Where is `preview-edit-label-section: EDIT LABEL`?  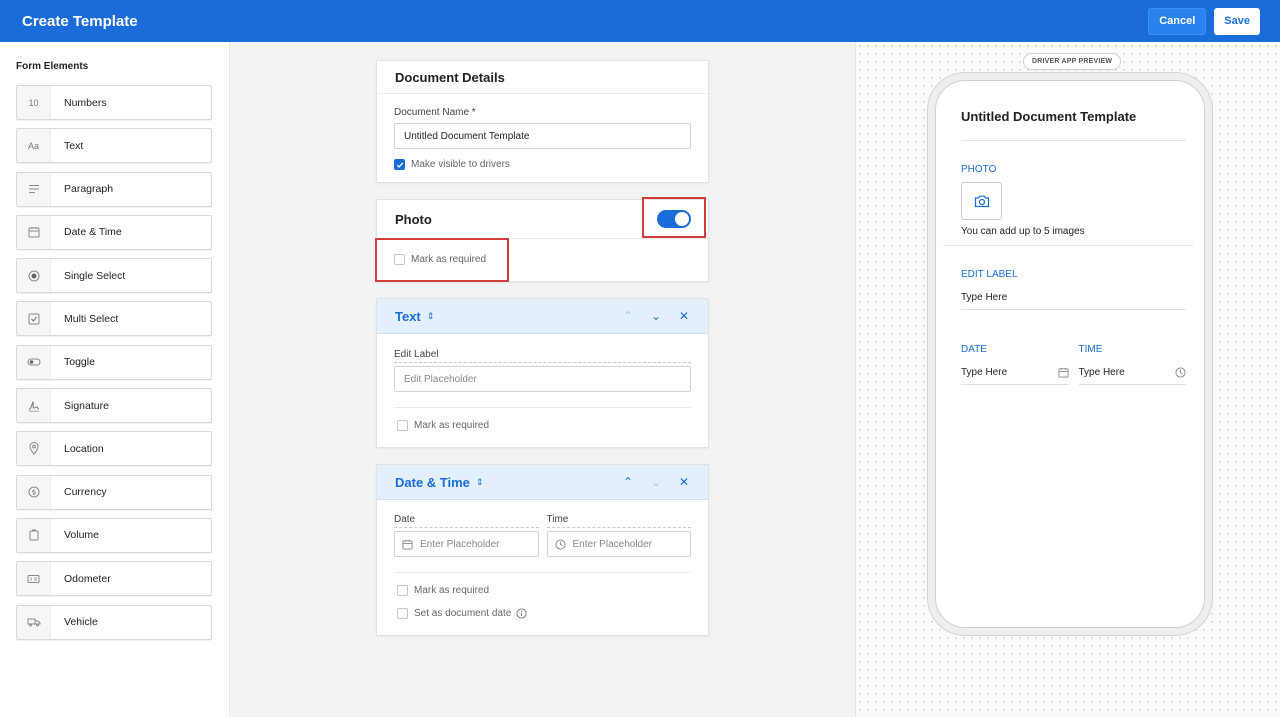 preview-edit-label-section: EDIT LABEL is located at coordinates (989, 274).